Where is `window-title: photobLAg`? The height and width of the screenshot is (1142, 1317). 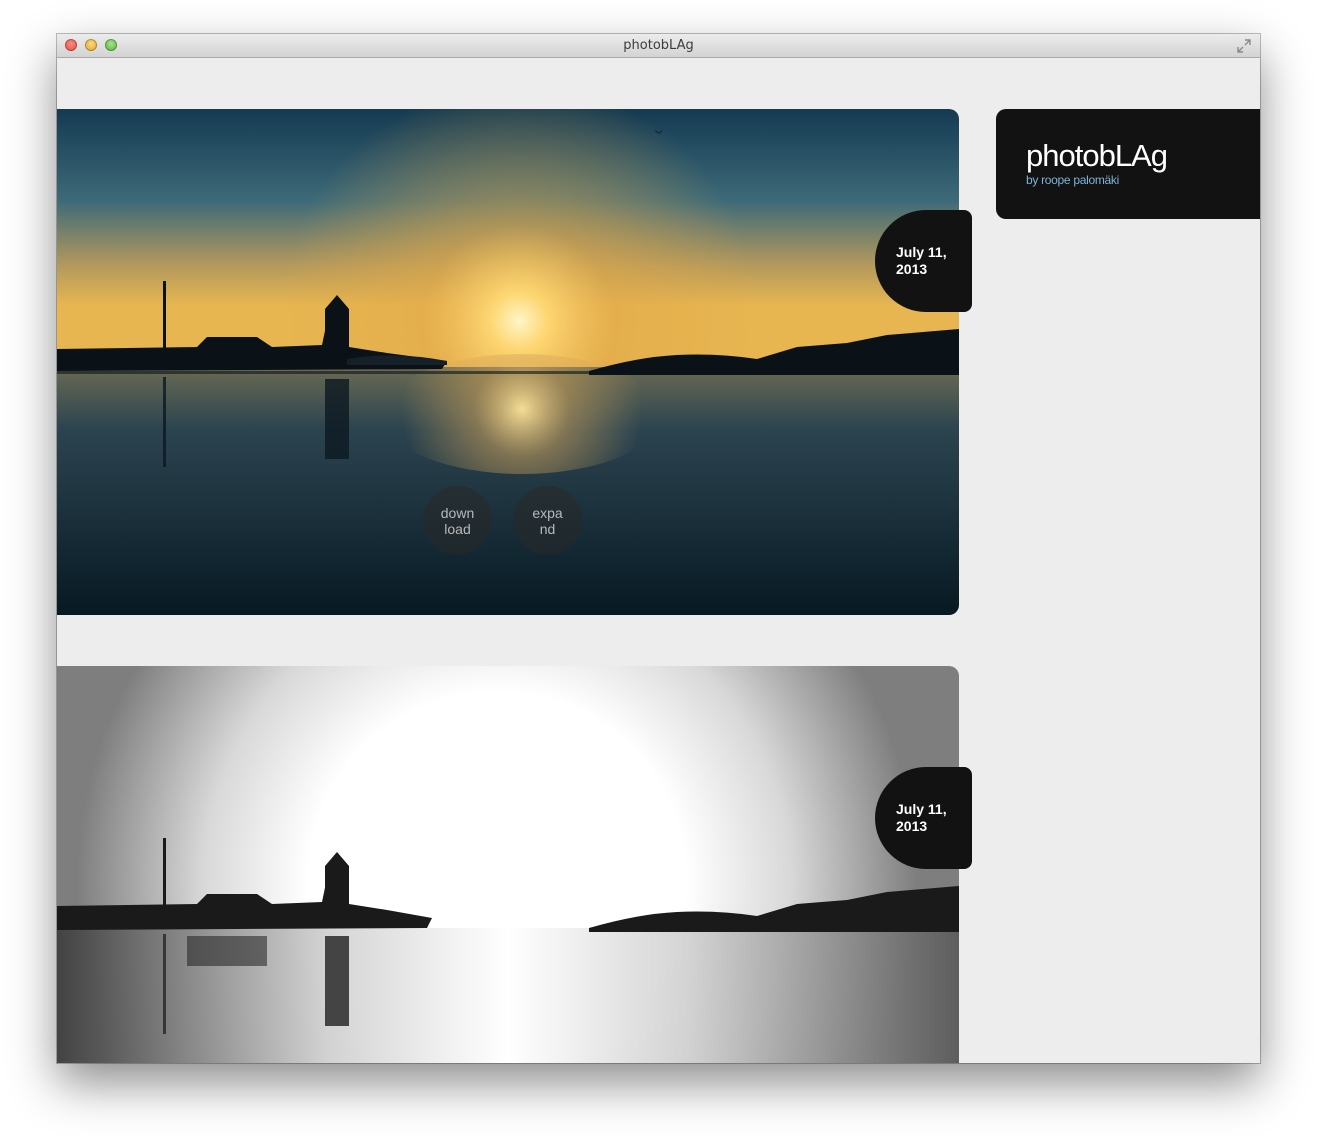 window-title: photobLAg is located at coordinates (658, 45).